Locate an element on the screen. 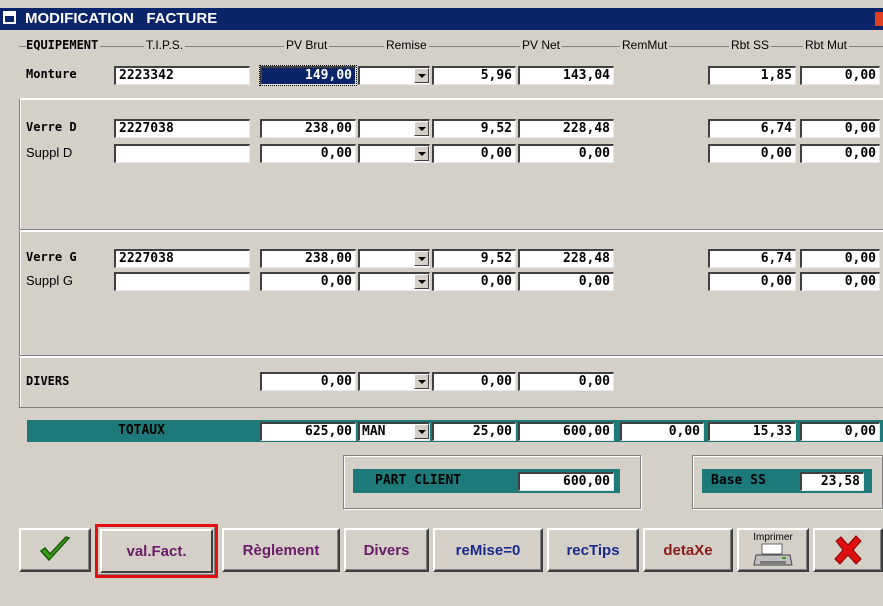 This screenshot has width=883, height=606. verre-d-tips-field: 2227038 is located at coordinates (182, 128).